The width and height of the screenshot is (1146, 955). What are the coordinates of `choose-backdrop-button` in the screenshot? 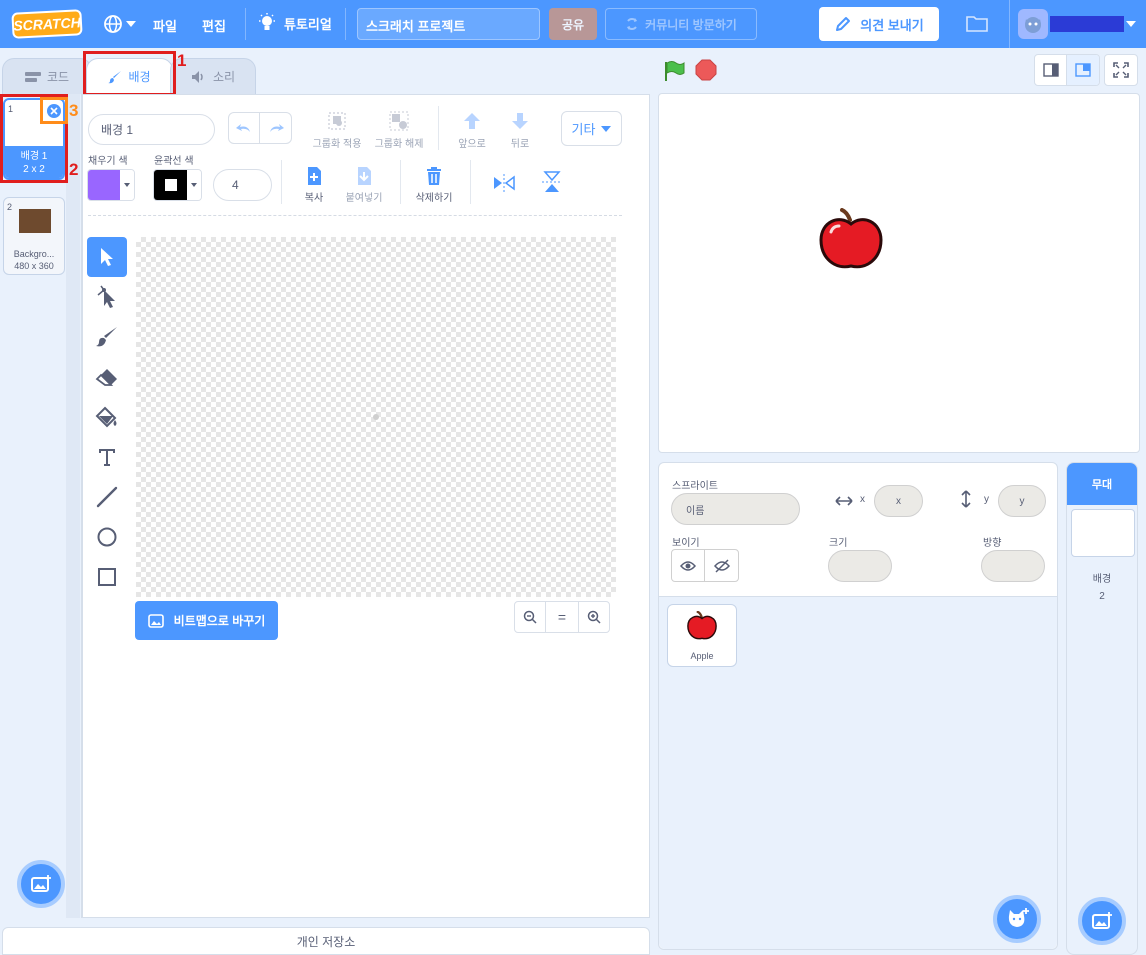 It's located at (41, 884).